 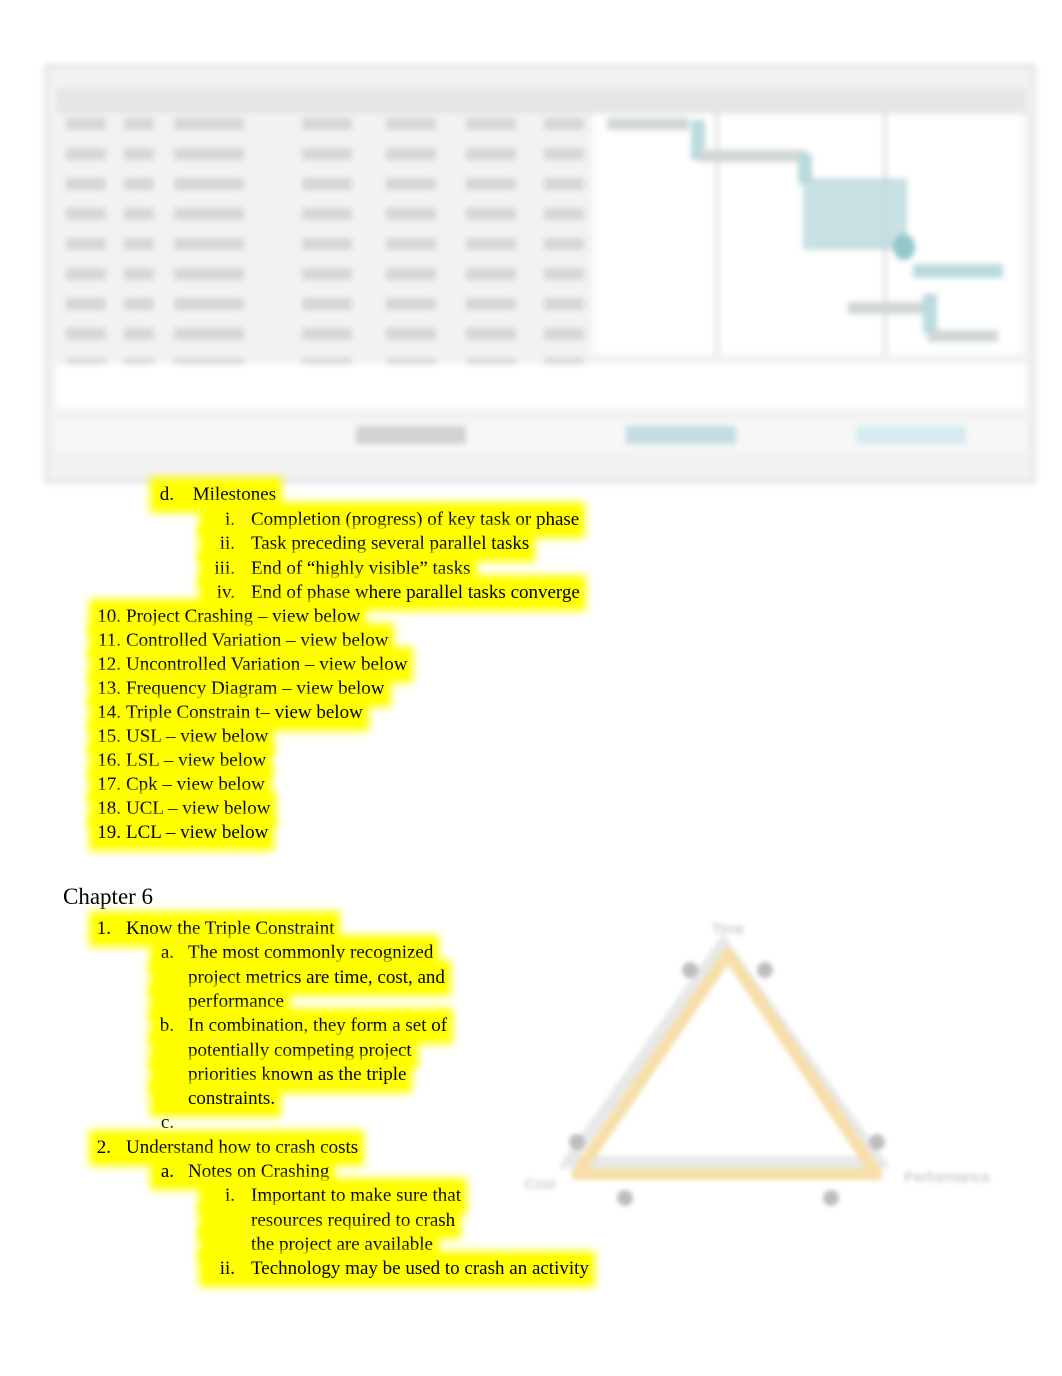 I want to click on label-time: Time, so click(x=728, y=929).